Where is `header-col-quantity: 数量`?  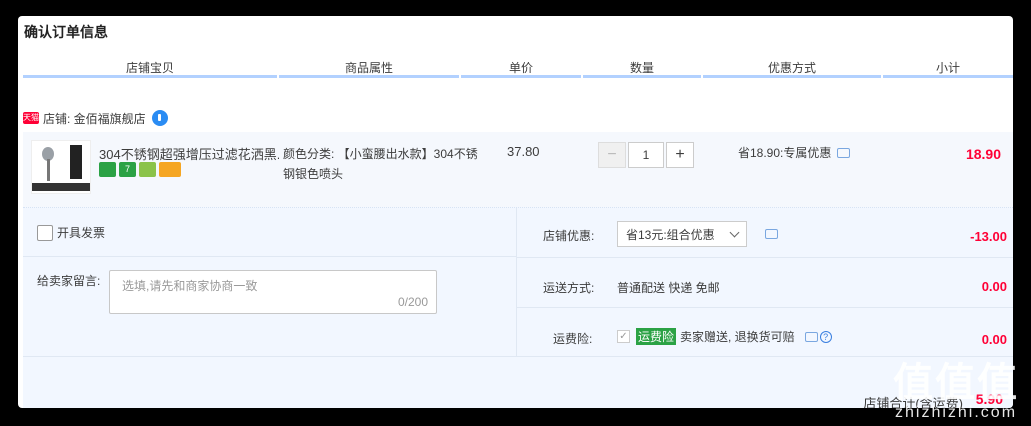
header-col-quantity: 数量 is located at coordinates (642, 68).